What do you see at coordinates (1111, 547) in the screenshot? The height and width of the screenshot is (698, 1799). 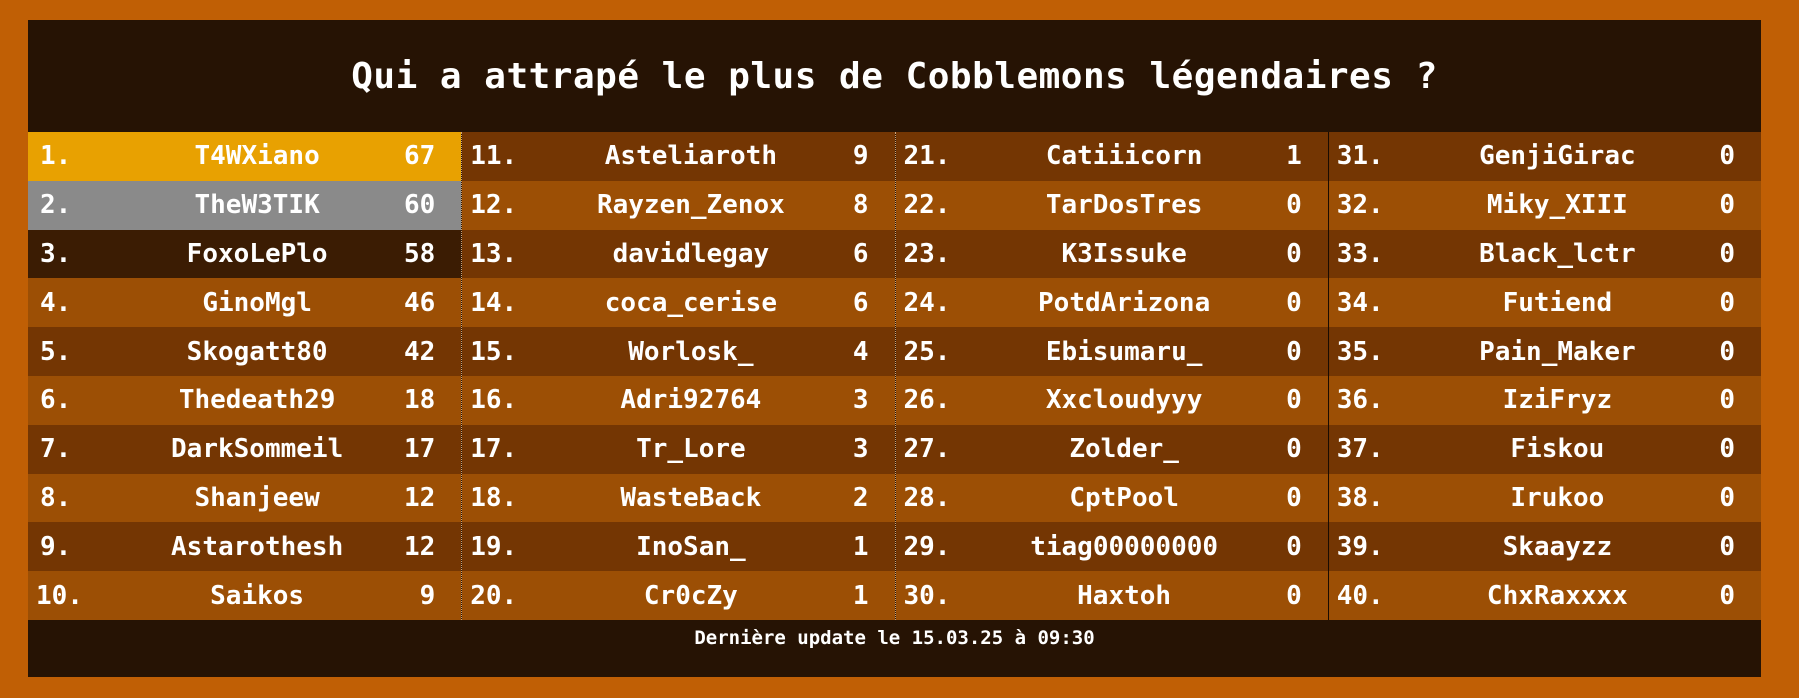 I see `leaderboard-row: 29. tiag00000000 0` at bounding box center [1111, 547].